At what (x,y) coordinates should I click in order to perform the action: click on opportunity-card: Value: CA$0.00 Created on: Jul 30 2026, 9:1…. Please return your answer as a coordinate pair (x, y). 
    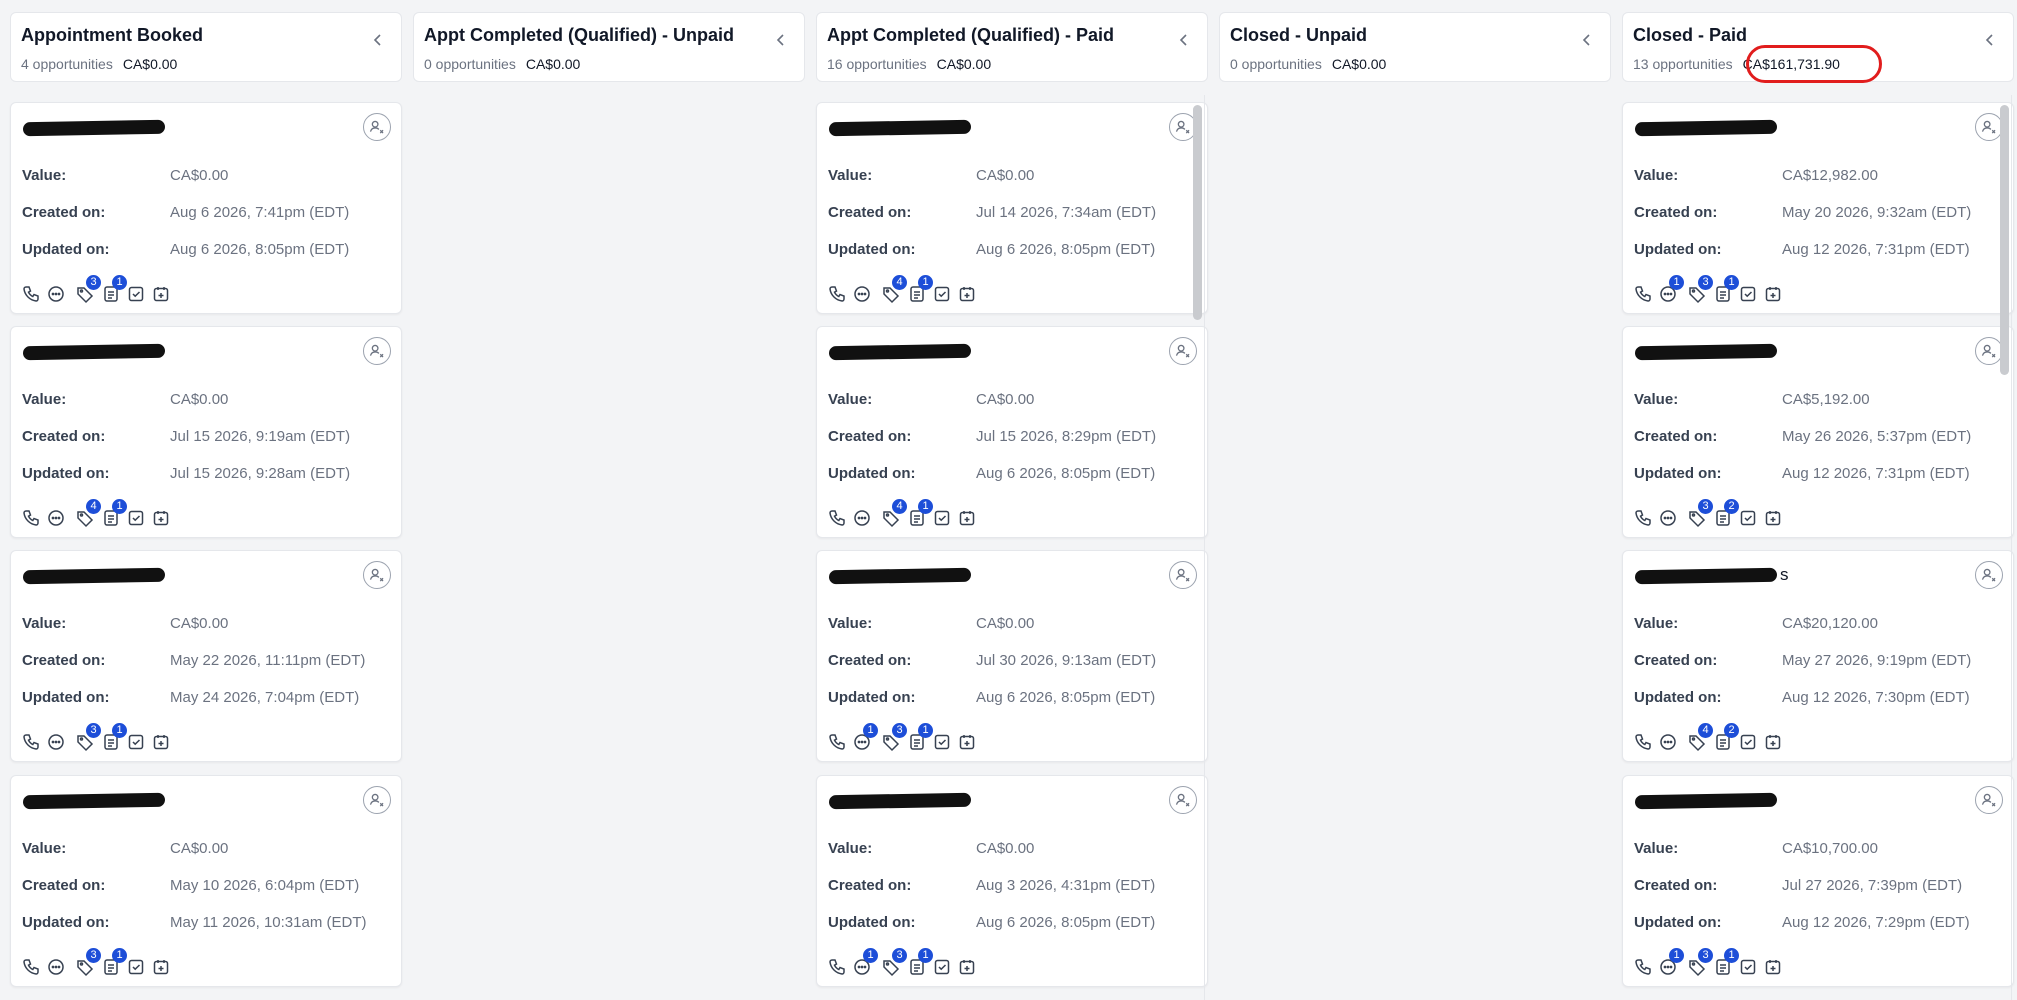
    Looking at the image, I should click on (1012, 656).